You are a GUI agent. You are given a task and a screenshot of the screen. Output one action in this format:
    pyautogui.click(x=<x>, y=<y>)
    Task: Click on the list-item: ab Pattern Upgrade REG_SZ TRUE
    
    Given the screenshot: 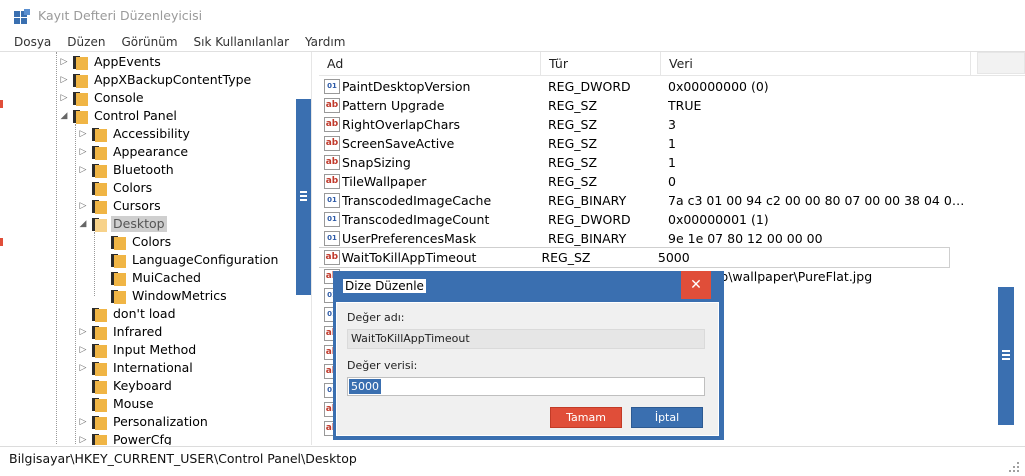 What is the action you would take?
    pyautogui.click(x=664, y=105)
    